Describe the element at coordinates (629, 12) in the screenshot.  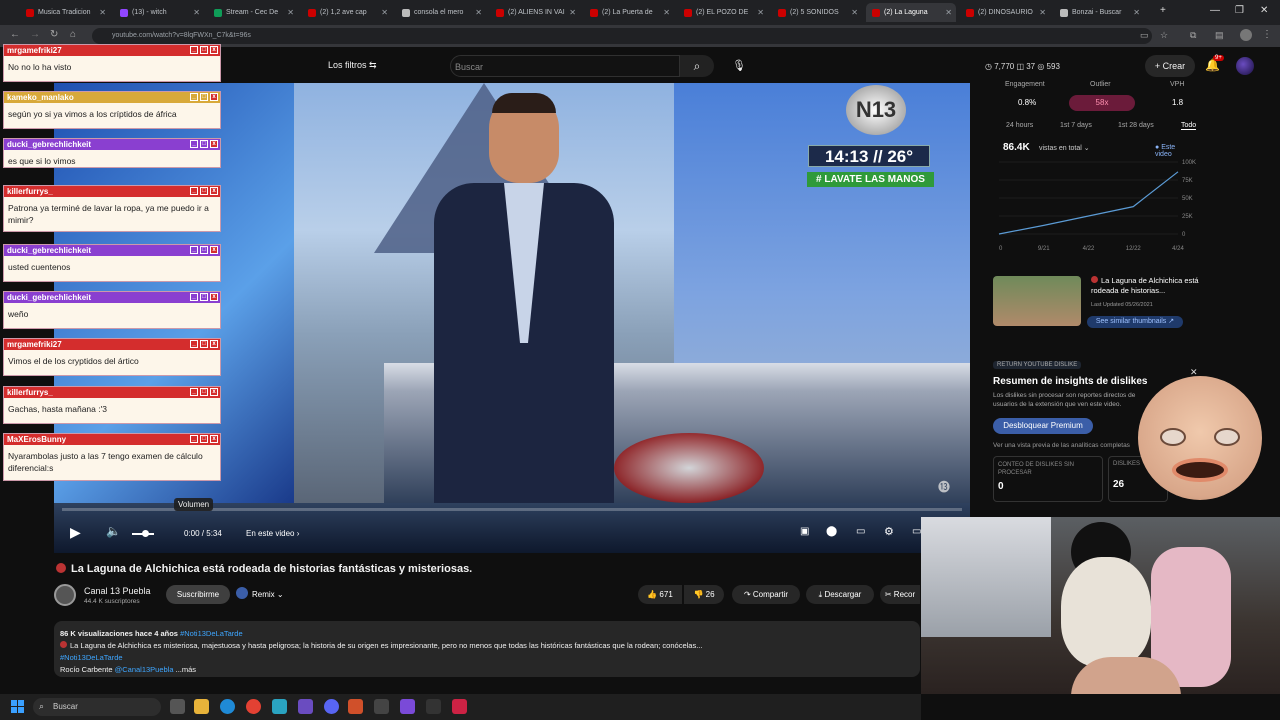
I see `browser-tab: (2) La Puerta de ✕` at that location.